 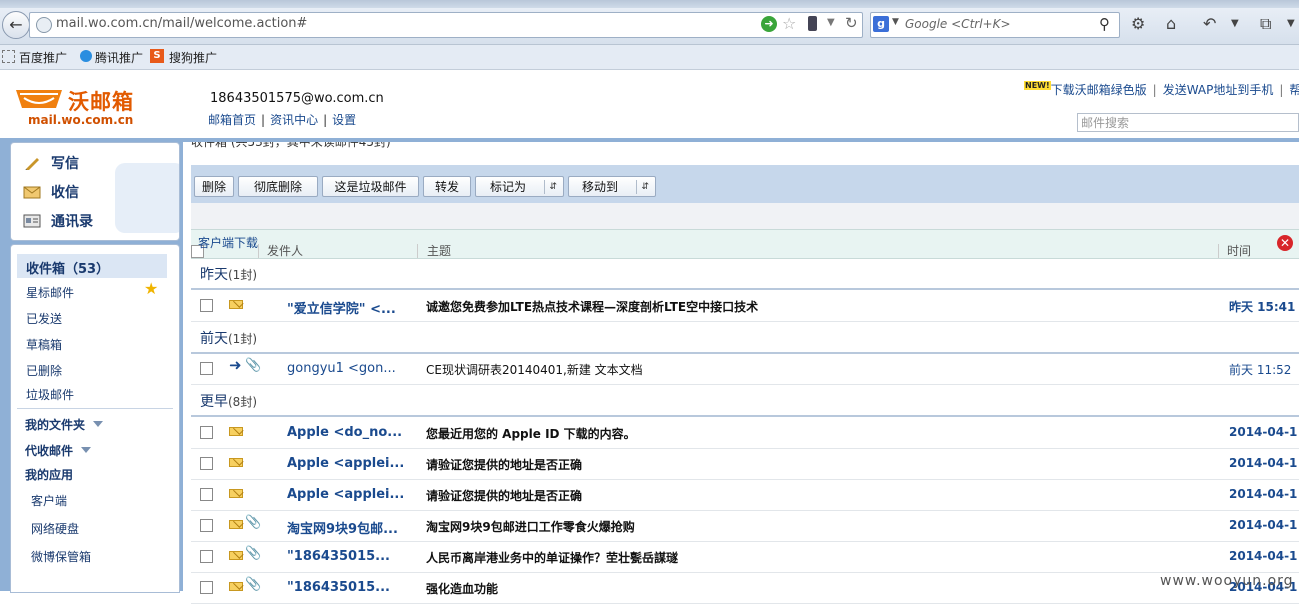 I want to click on folder-drafts: 草稿箱, so click(x=44, y=344).